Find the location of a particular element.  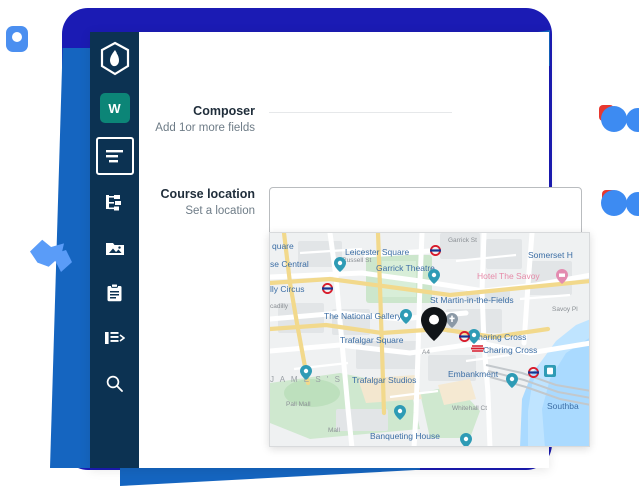

hotel-marker-icon is located at coordinates (562, 276).